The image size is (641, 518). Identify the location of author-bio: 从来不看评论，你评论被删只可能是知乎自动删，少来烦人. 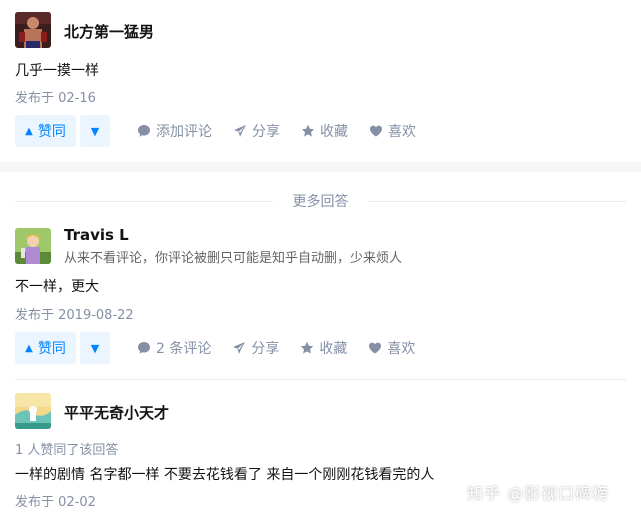
(233, 258).